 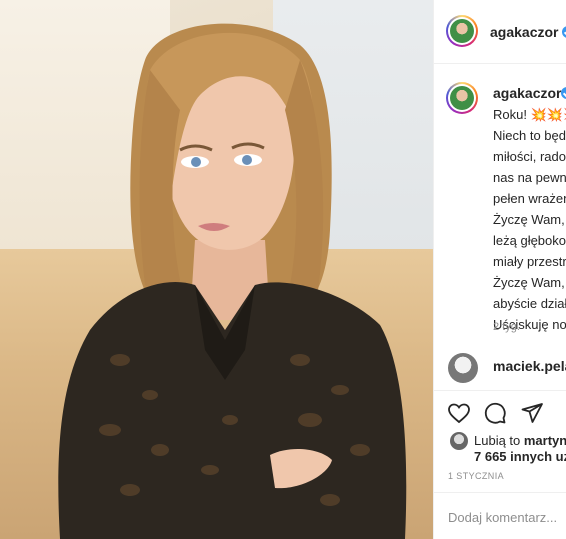 I want to click on comment-username: maciek.pela, so click(x=529, y=366).